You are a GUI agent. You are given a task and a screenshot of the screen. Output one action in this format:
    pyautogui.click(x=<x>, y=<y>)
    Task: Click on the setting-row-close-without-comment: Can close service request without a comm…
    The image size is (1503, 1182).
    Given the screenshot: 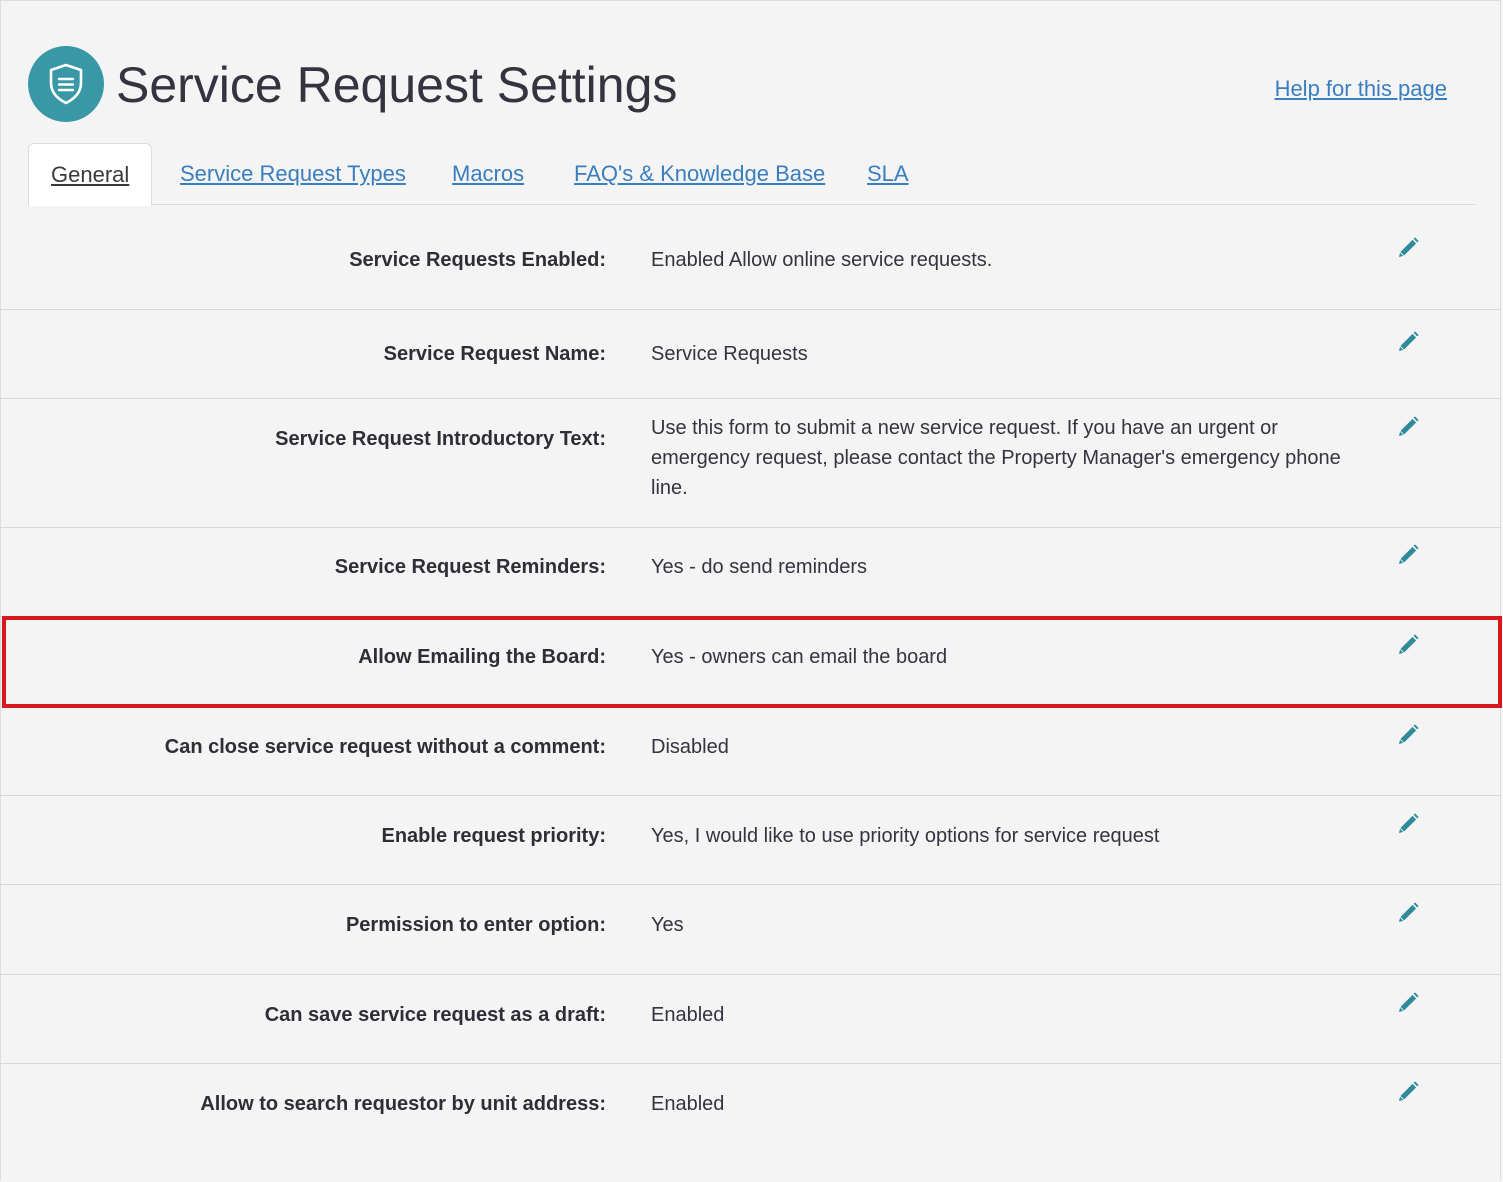 What is the action you would take?
    pyautogui.click(x=750, y=751)
    